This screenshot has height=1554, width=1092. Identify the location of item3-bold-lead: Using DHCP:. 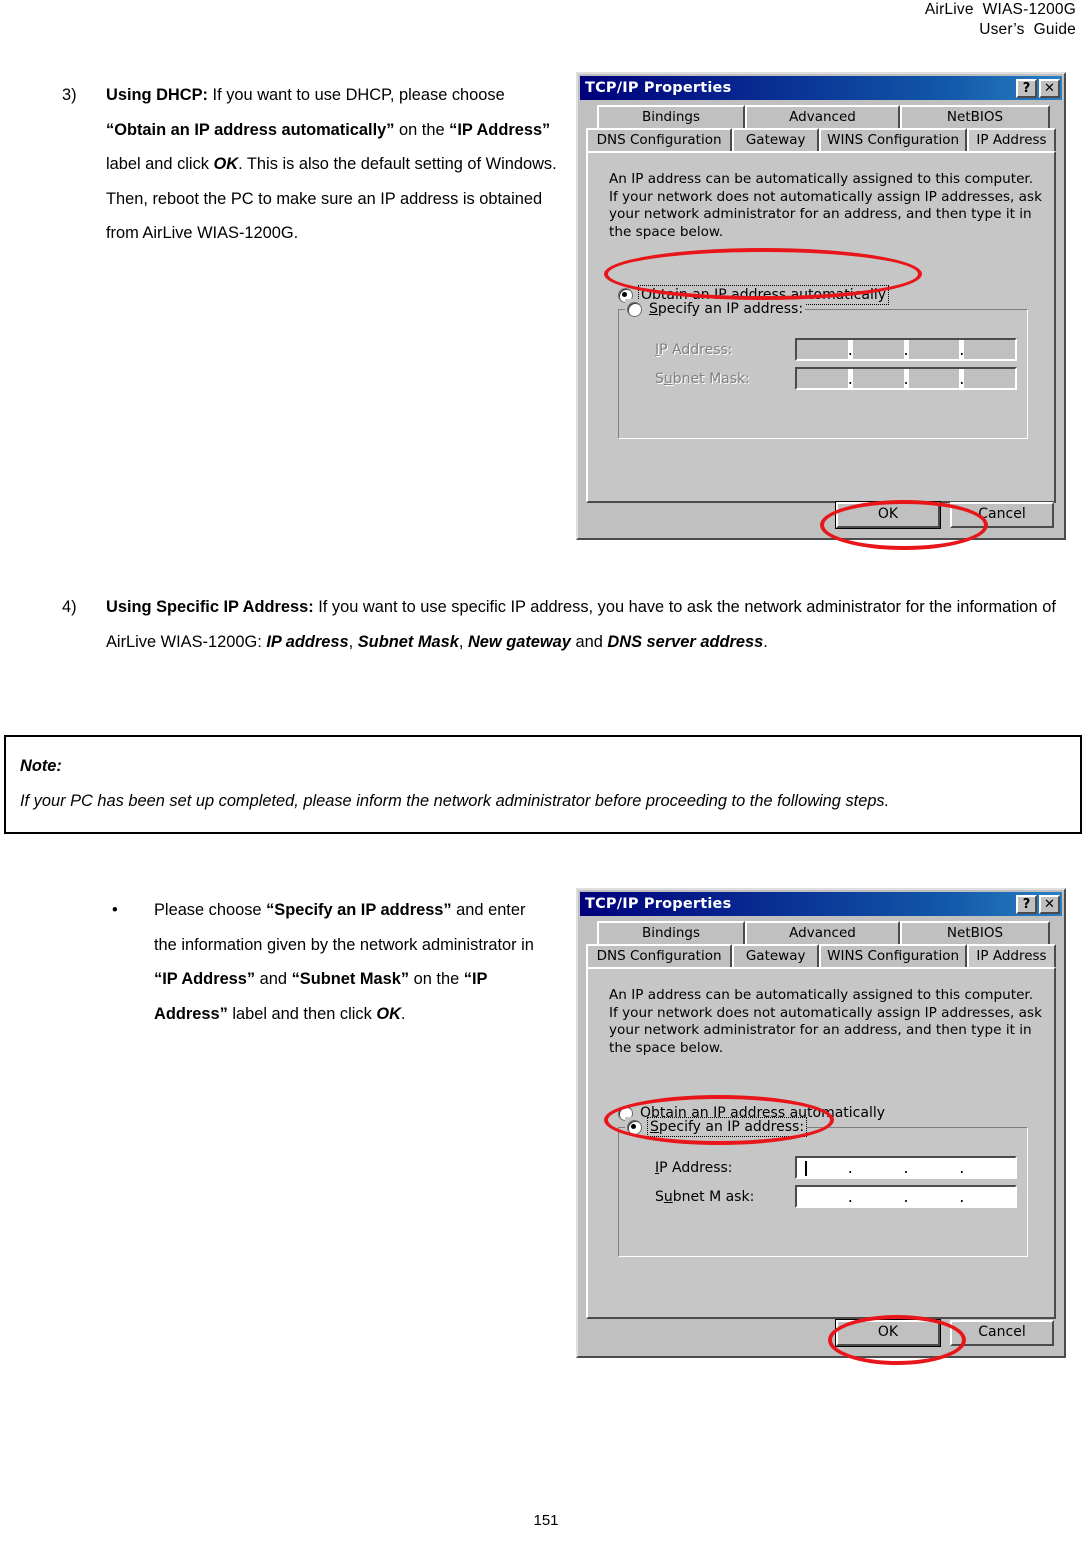
(157, 95).